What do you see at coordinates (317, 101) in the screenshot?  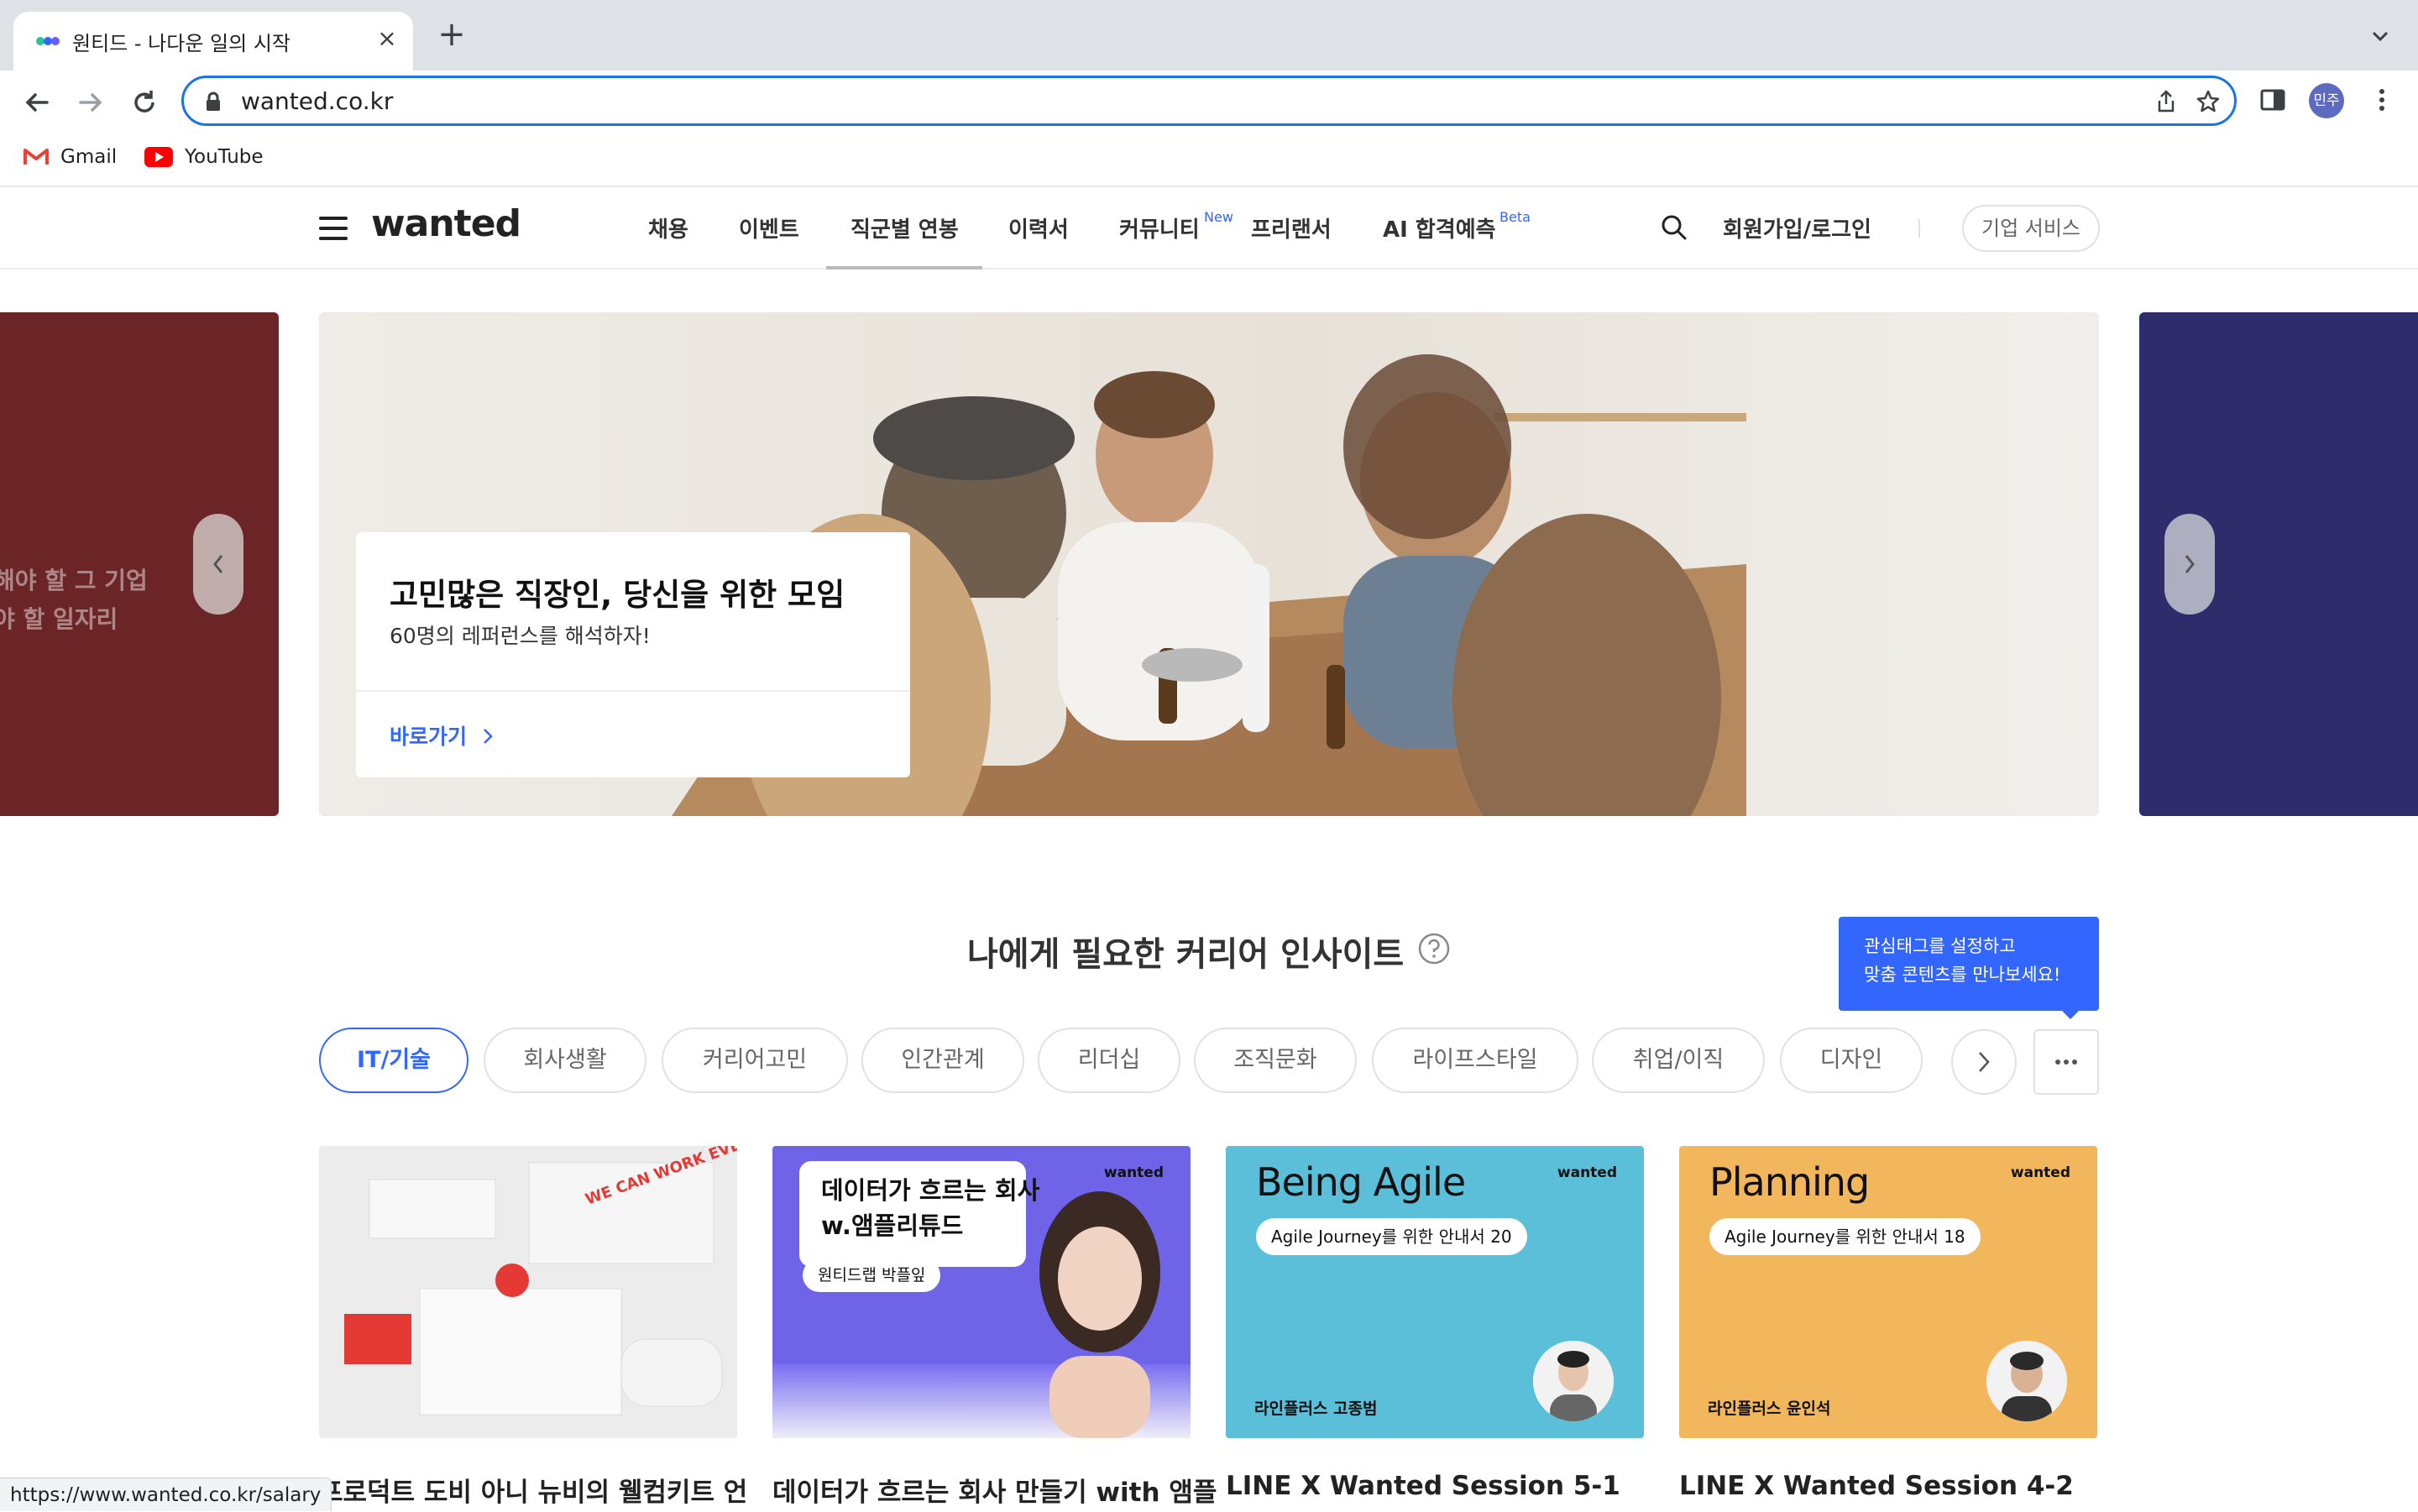 I see `url-text: wanted.co.kr` at bounding box center [317, 101].